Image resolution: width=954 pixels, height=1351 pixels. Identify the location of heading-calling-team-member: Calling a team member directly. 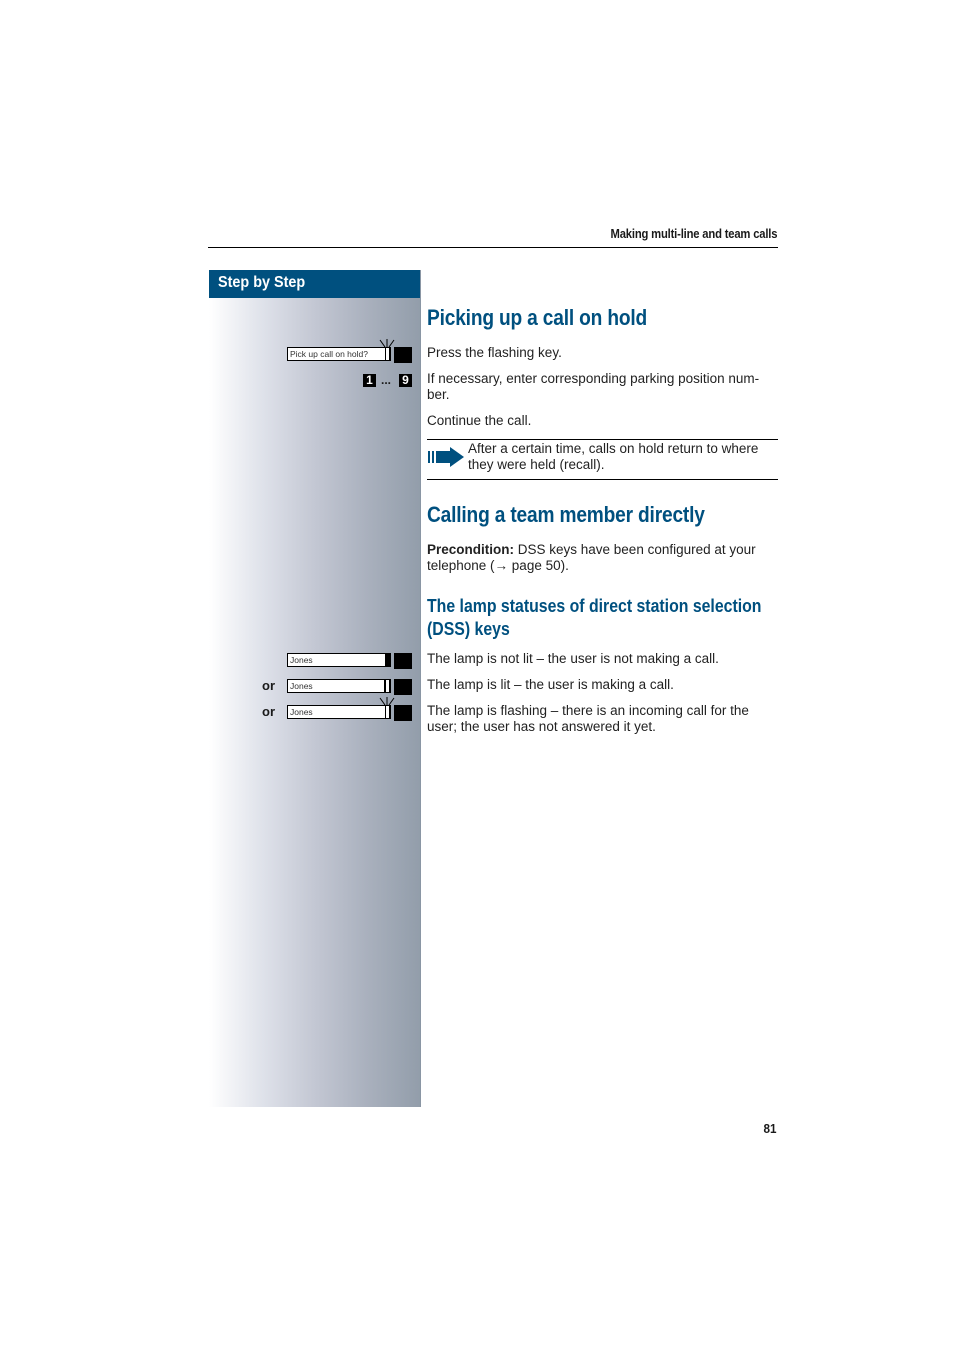
(566, 514).